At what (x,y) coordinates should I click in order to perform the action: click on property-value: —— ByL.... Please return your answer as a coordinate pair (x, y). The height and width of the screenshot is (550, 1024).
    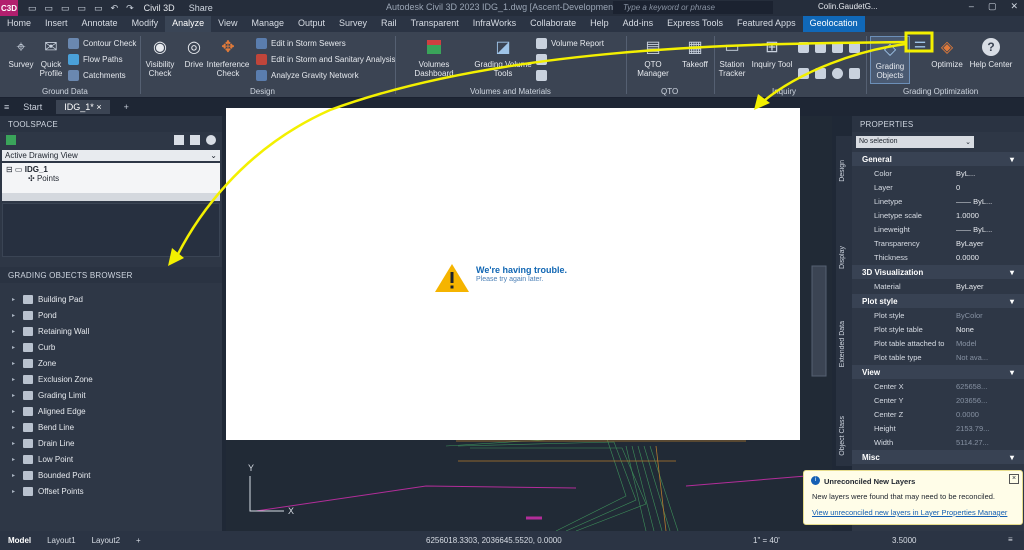
    Looking at the image, I should click on (974, 229).